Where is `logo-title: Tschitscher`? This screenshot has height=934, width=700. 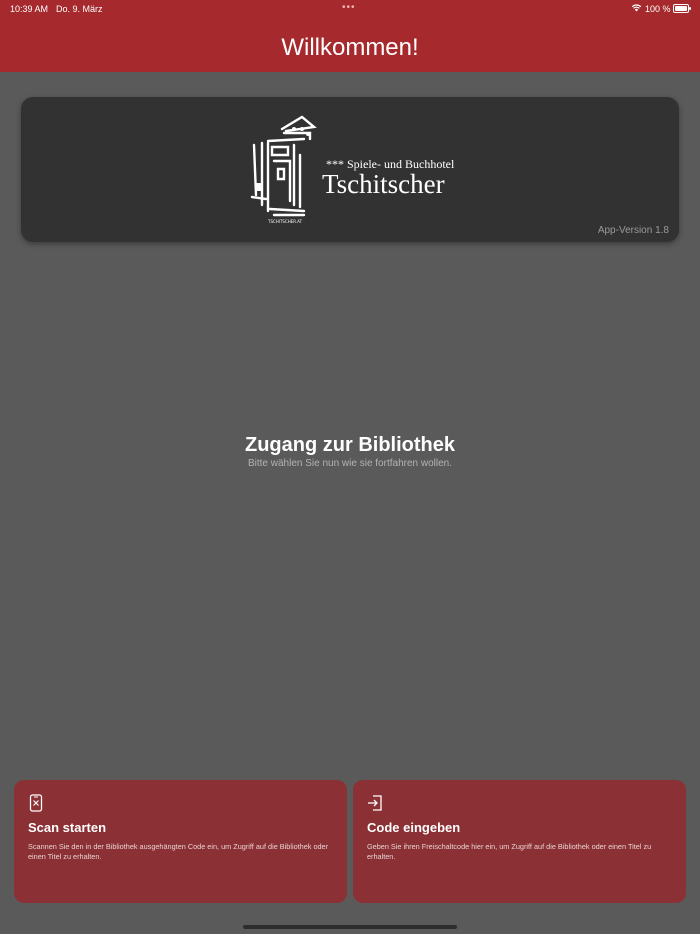
logo-title: Tschitscher is located at coordinates (383, 184).